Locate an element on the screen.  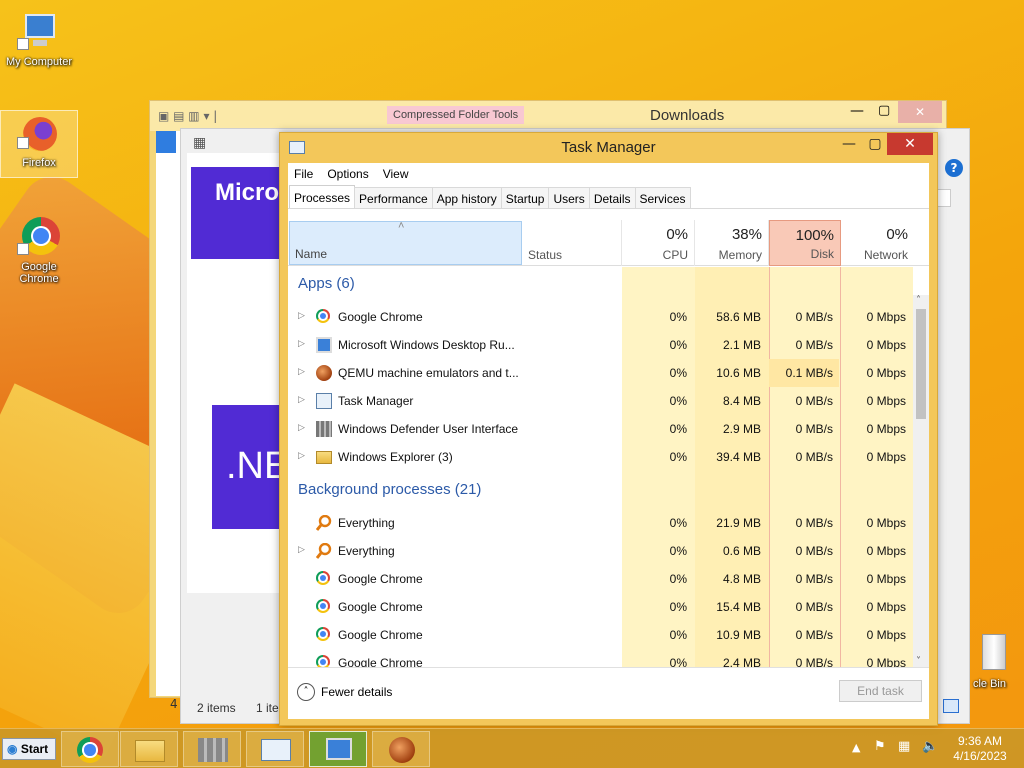
tab-performance: Performance is located at coordinates (393, 197).